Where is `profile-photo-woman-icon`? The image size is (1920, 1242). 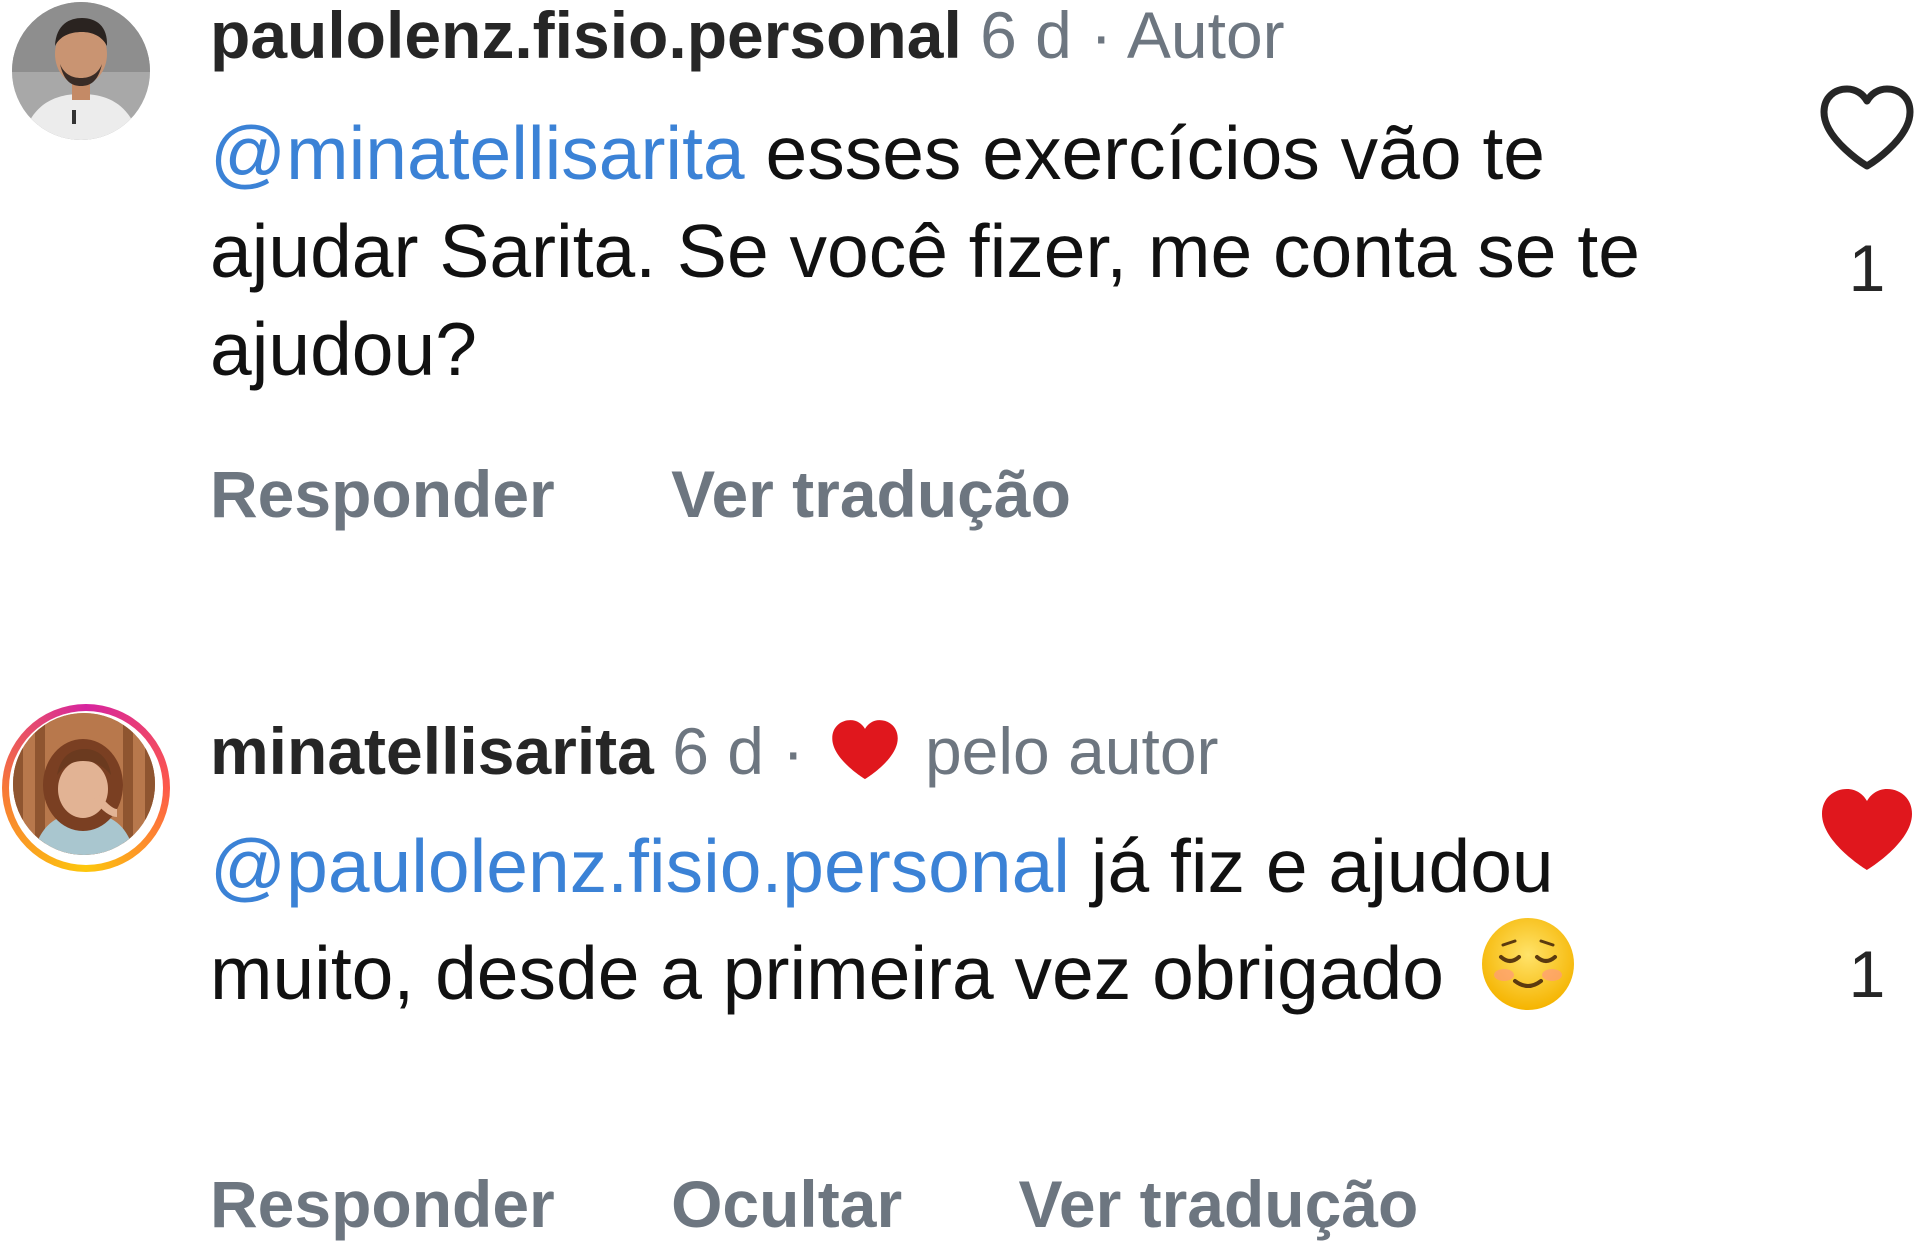
profile-photo-woman-icon is located at coordinates (84, 784).